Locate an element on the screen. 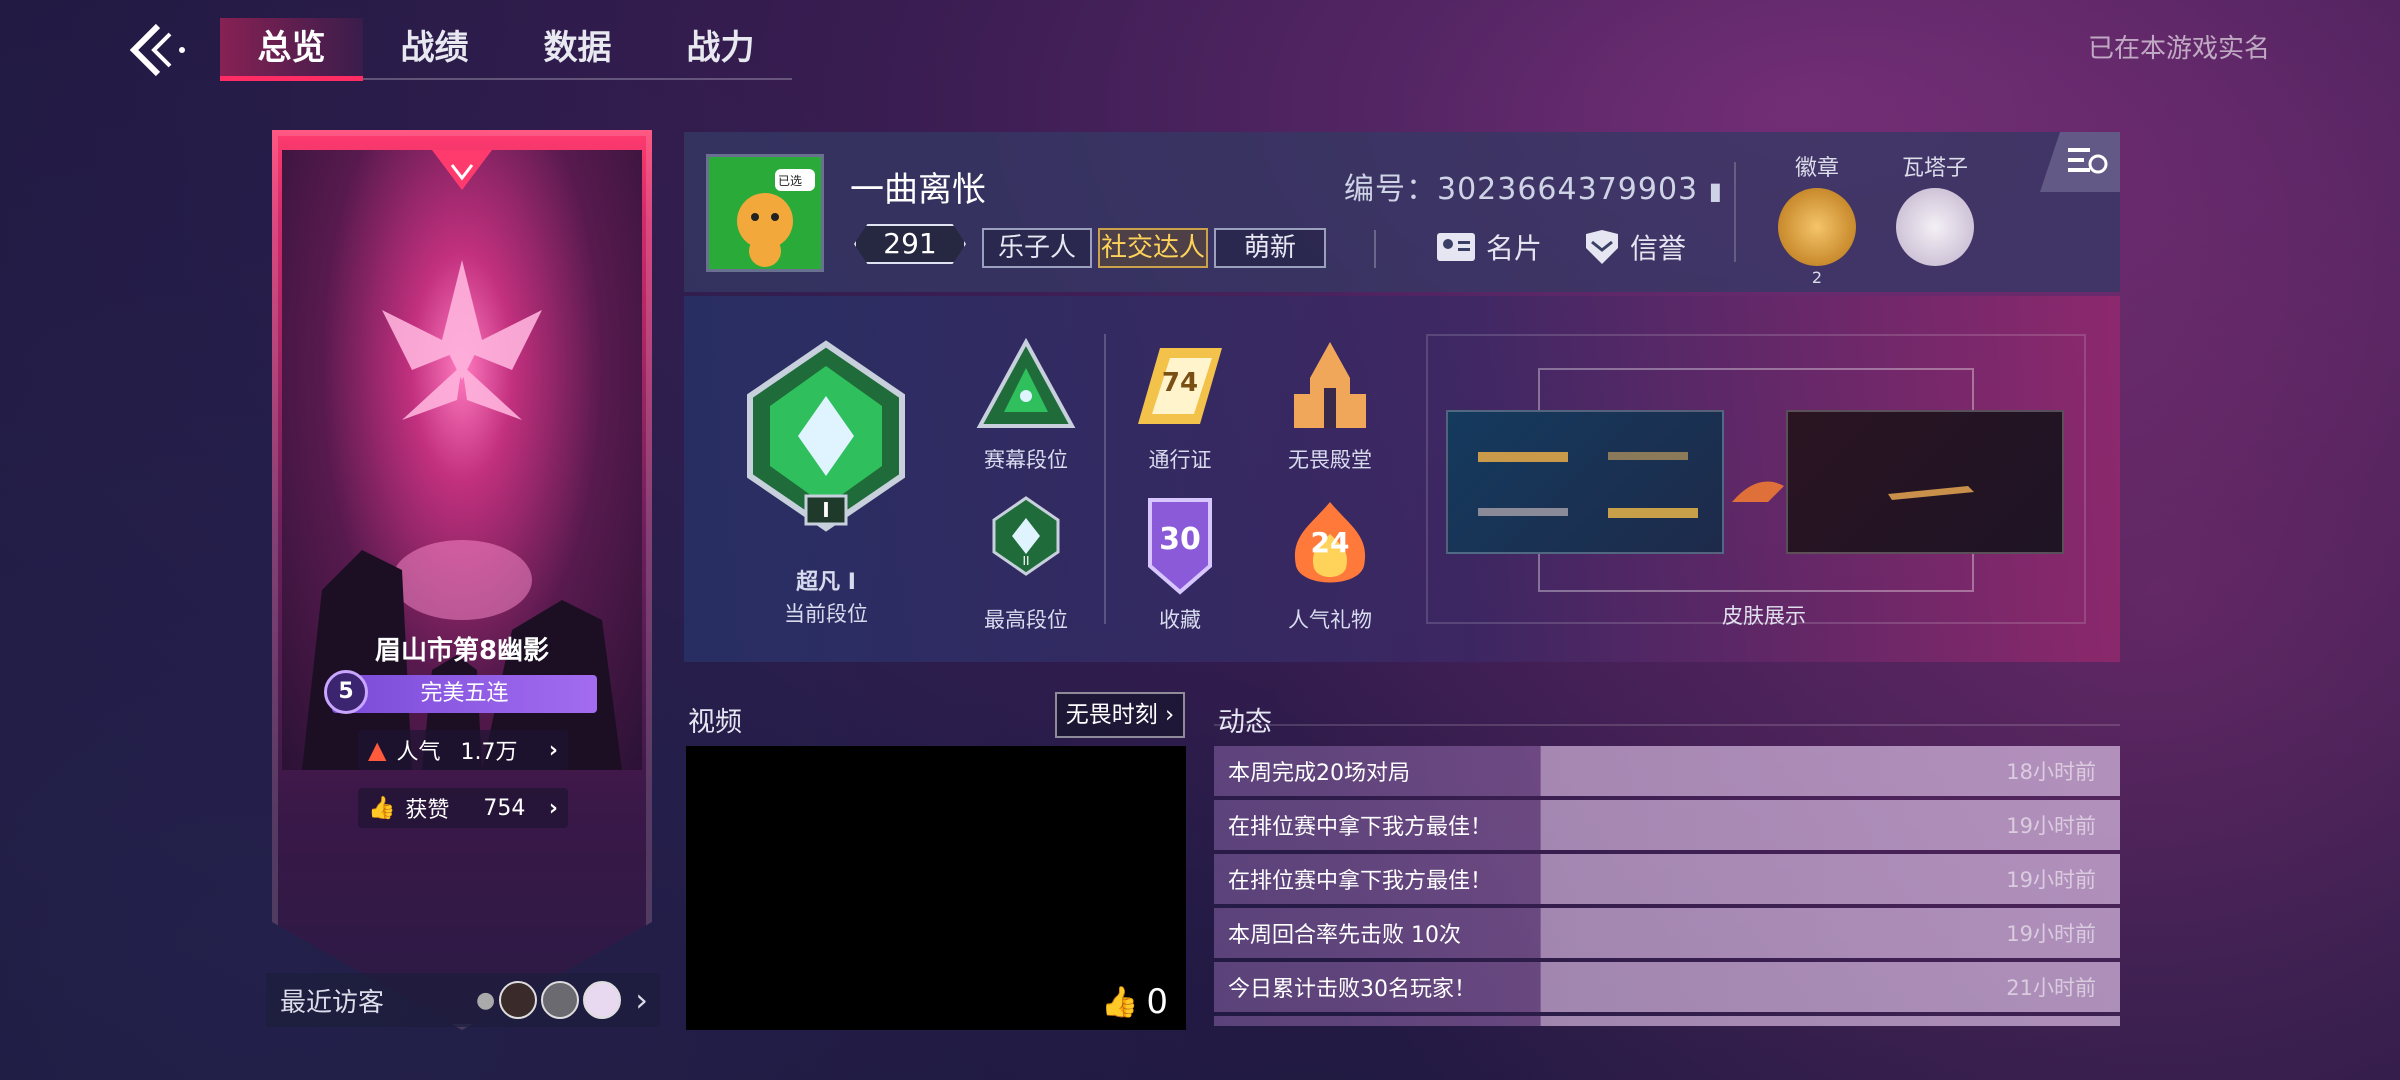 Image resolution: width=2400 pixels, height=1080 pixels. season-rank-icon is located at coordinates (1026, 386).